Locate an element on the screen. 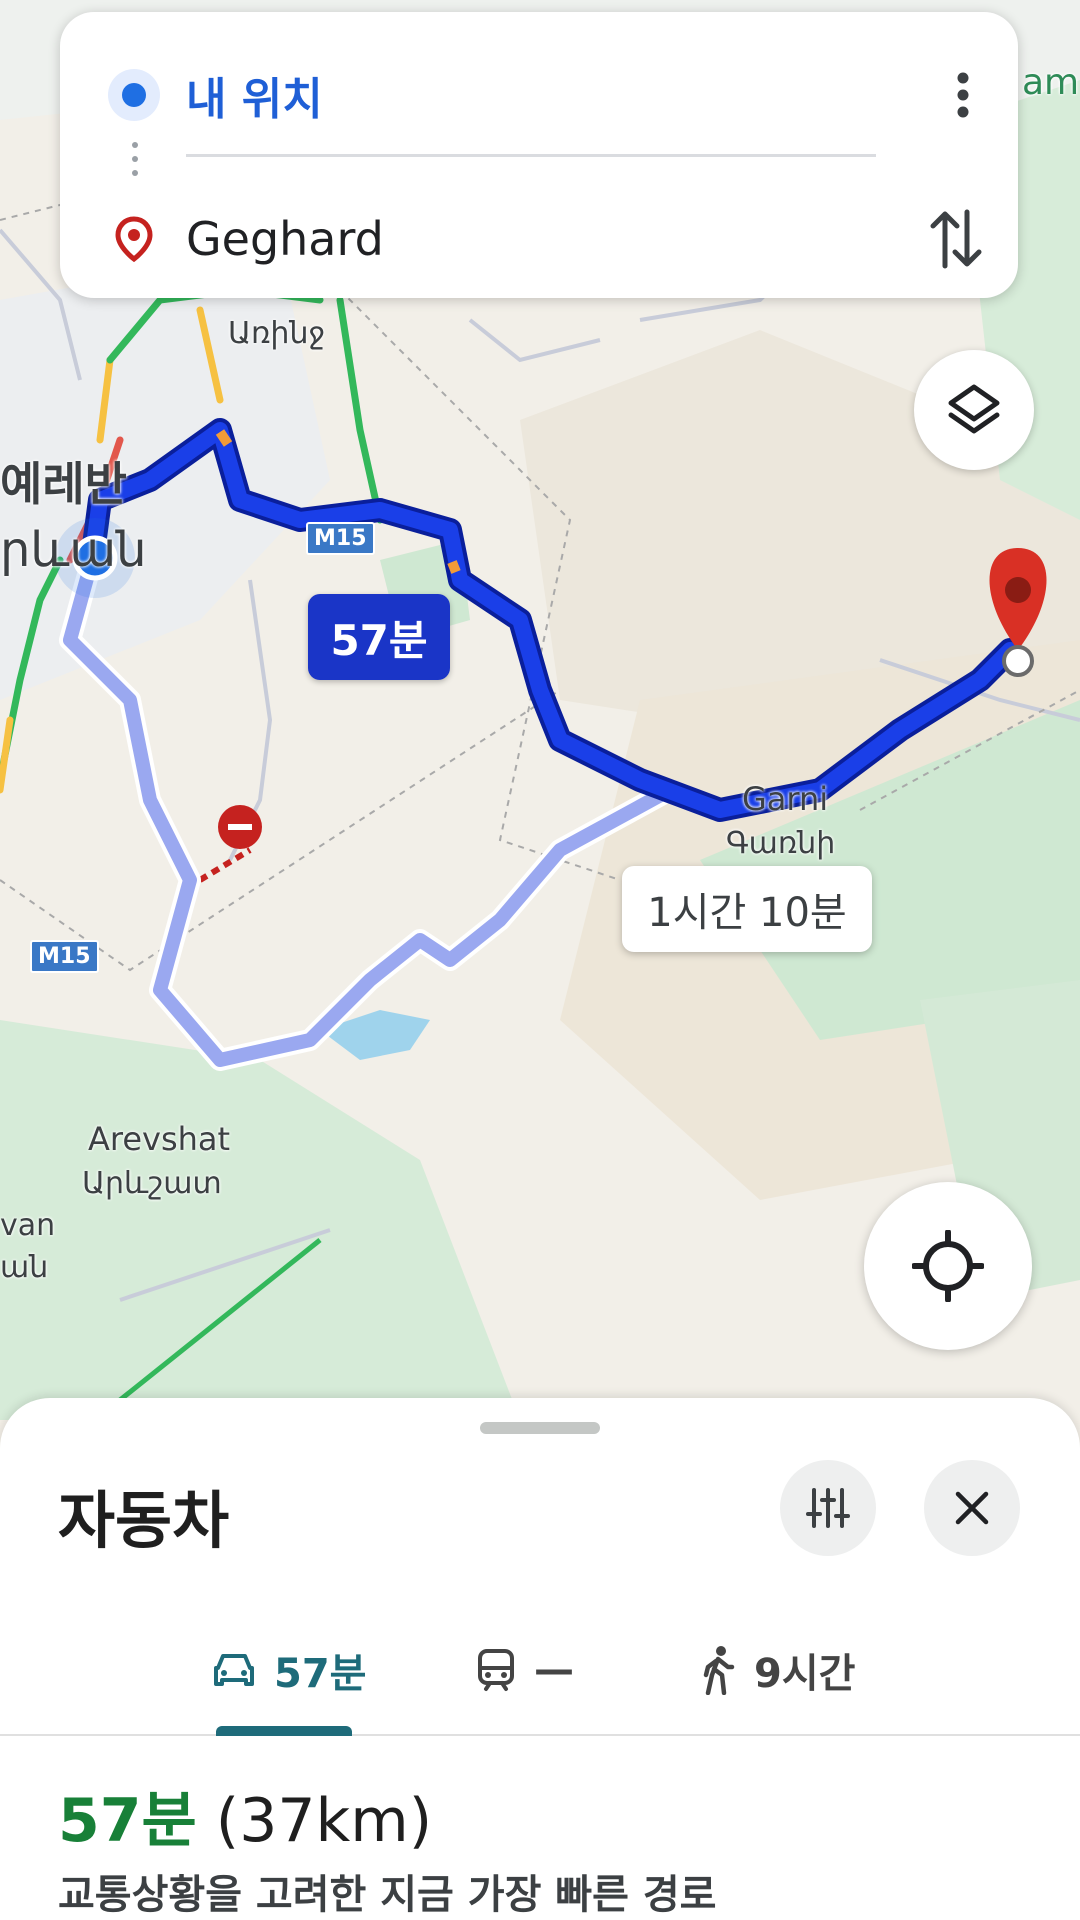  alt-route-time-bubble: 1시간 10분 is located at coordinates (747, 909).